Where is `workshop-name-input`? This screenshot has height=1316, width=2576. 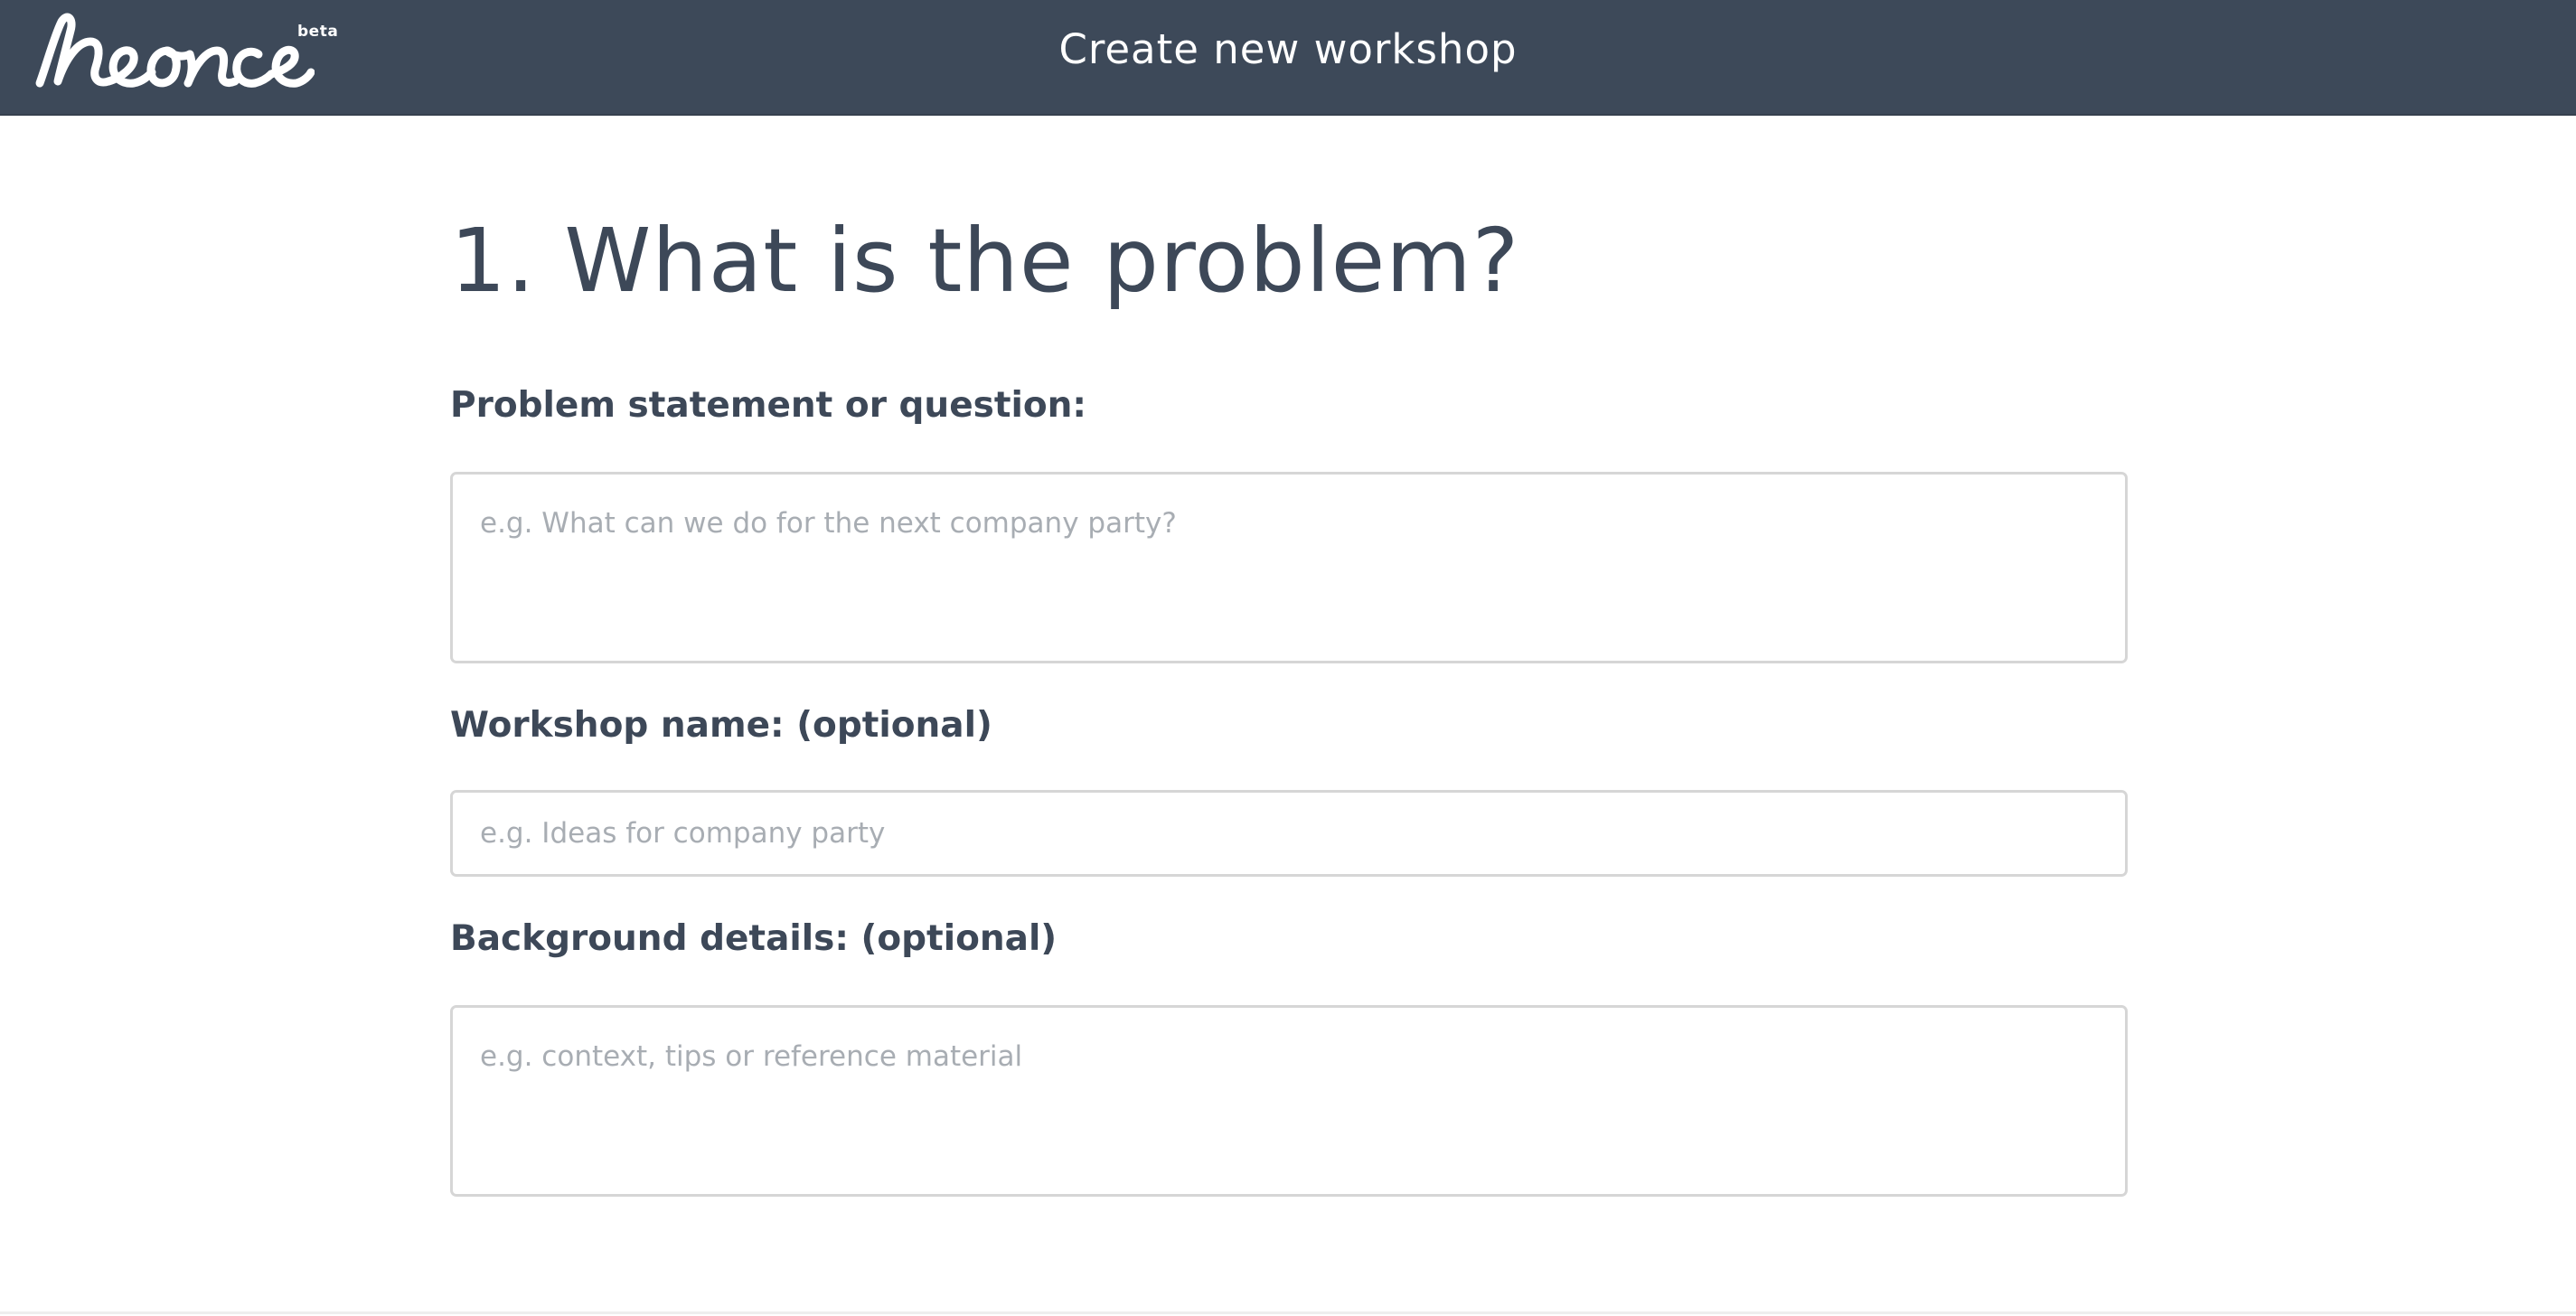 workshop-name-input is located at coordinates (1289, 833).